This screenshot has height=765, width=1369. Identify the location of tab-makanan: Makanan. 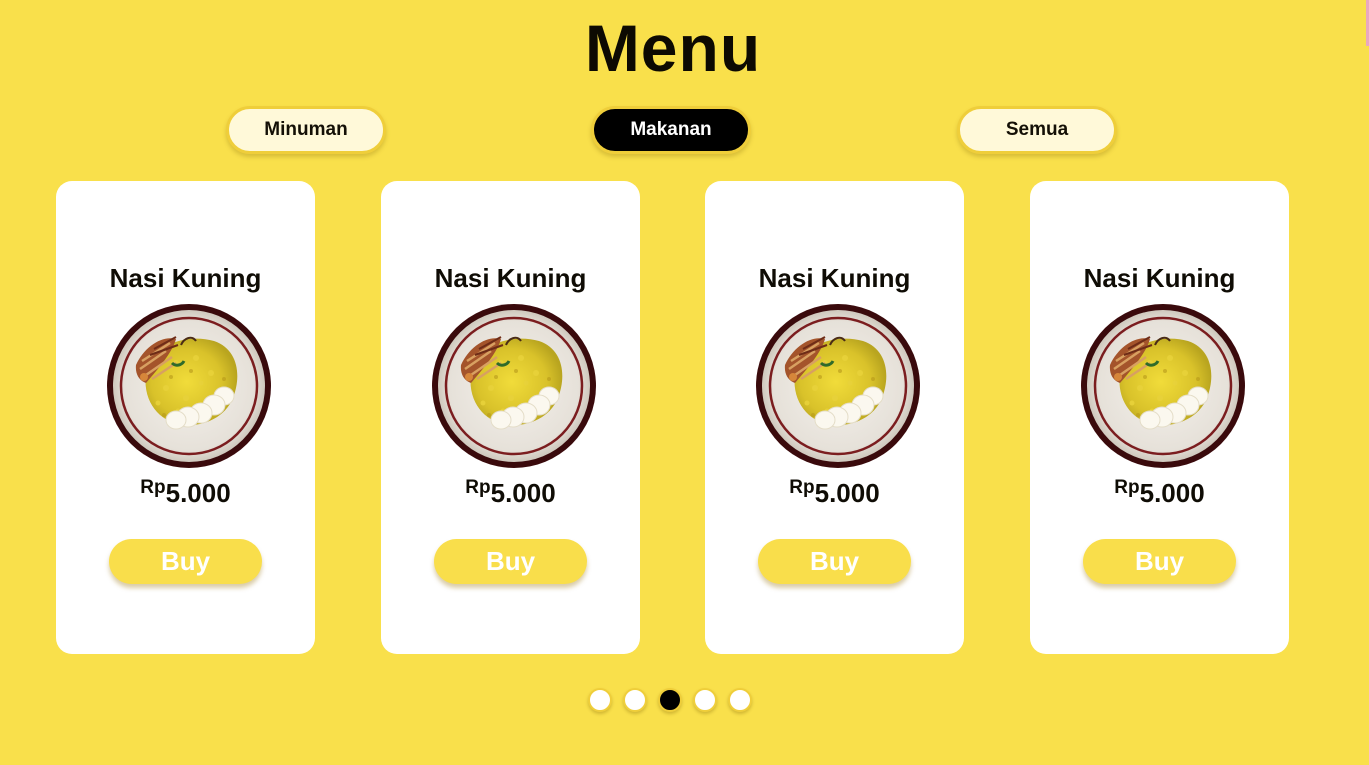
(671, 130).